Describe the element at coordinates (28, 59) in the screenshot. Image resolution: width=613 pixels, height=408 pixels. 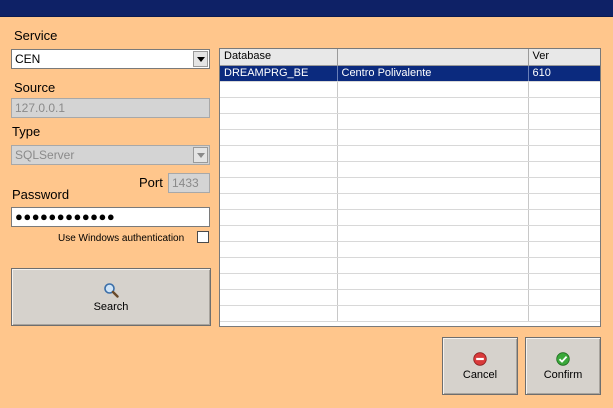
I see `service-value: CEN` at that location.